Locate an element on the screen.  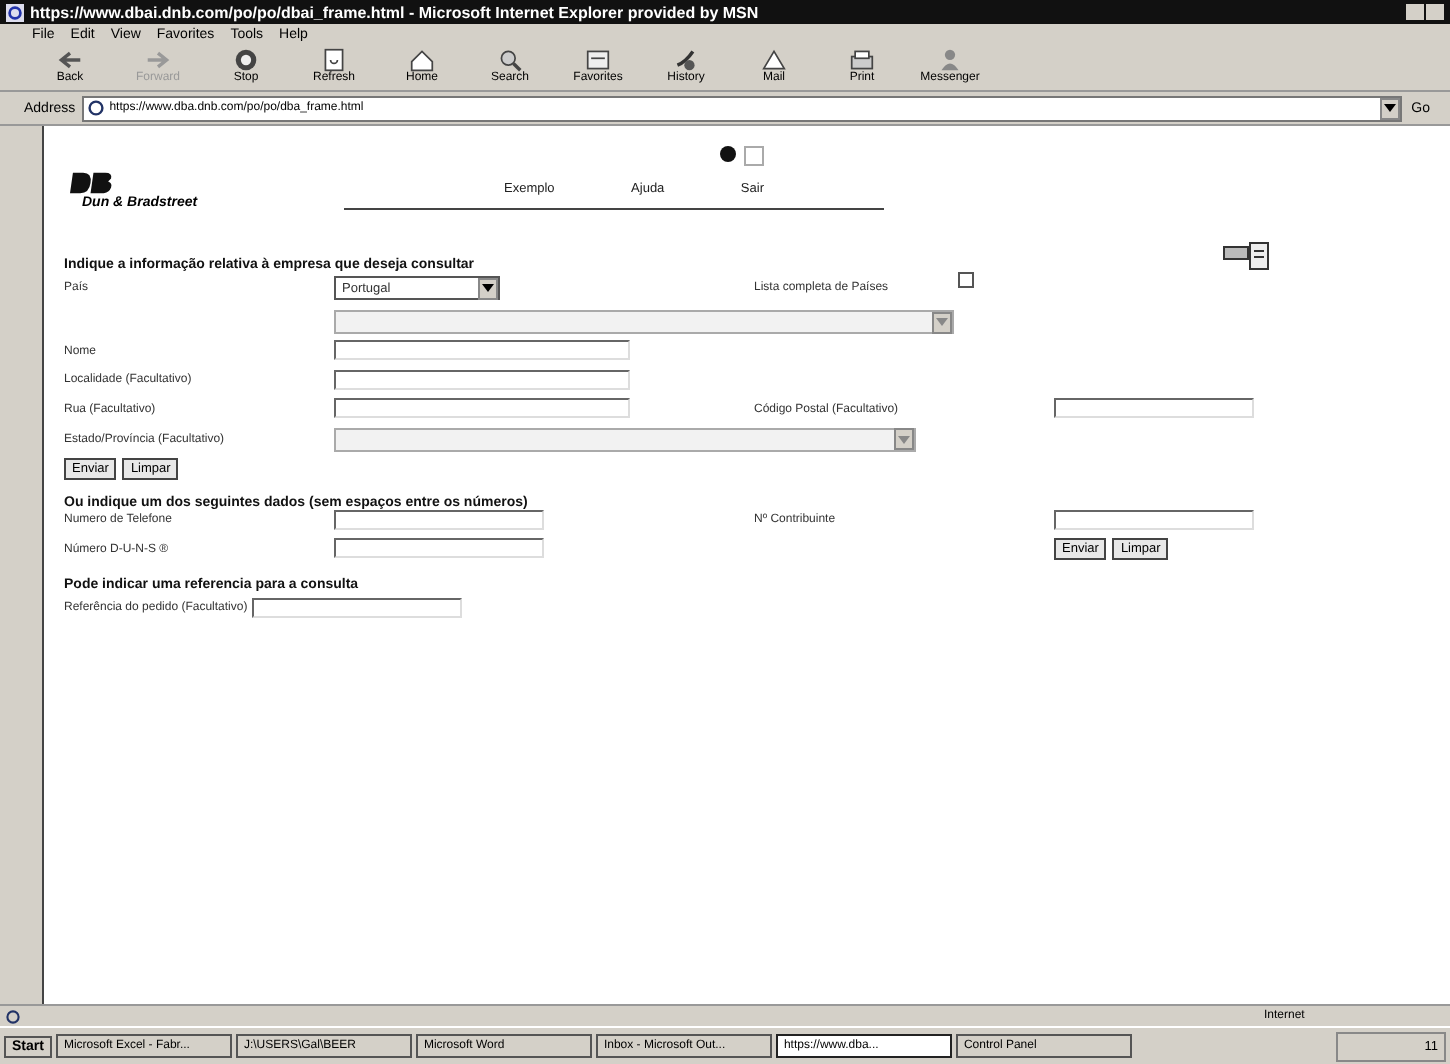
back-icon is located at coordinates (70, 60).